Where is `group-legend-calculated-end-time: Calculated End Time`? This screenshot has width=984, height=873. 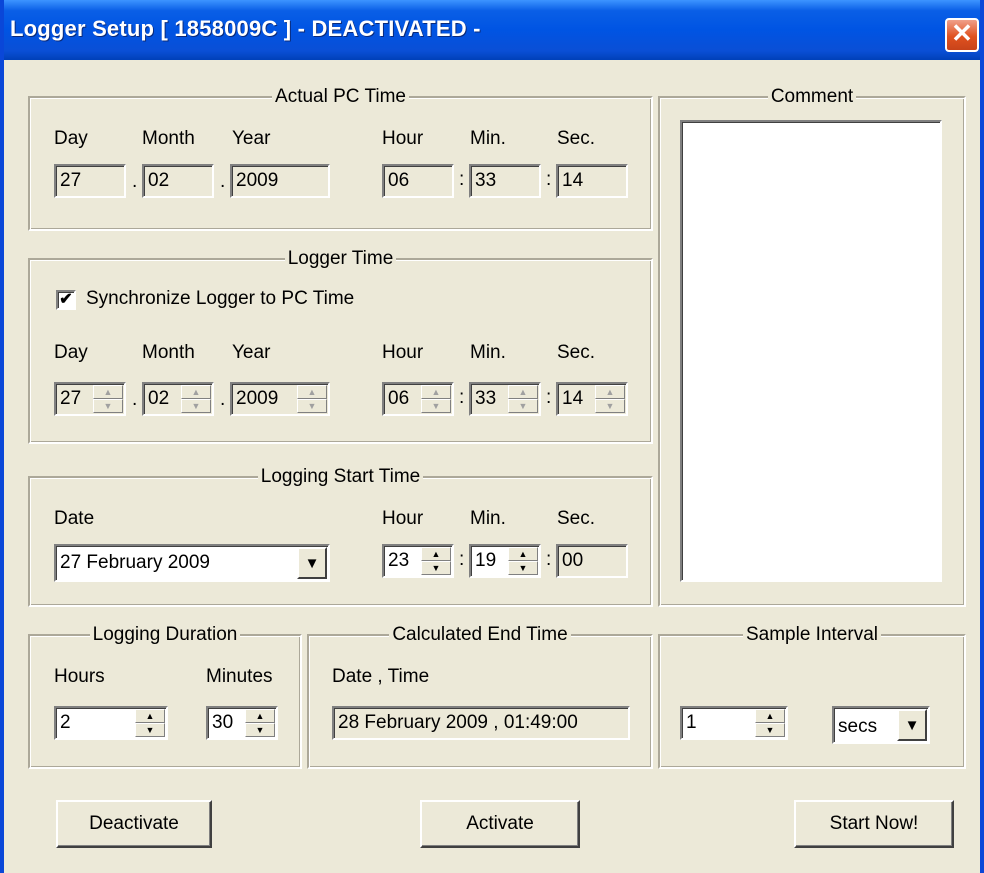 group-legend-calculated-end-time: Calculated End Time is located at coordinates (480, 634).